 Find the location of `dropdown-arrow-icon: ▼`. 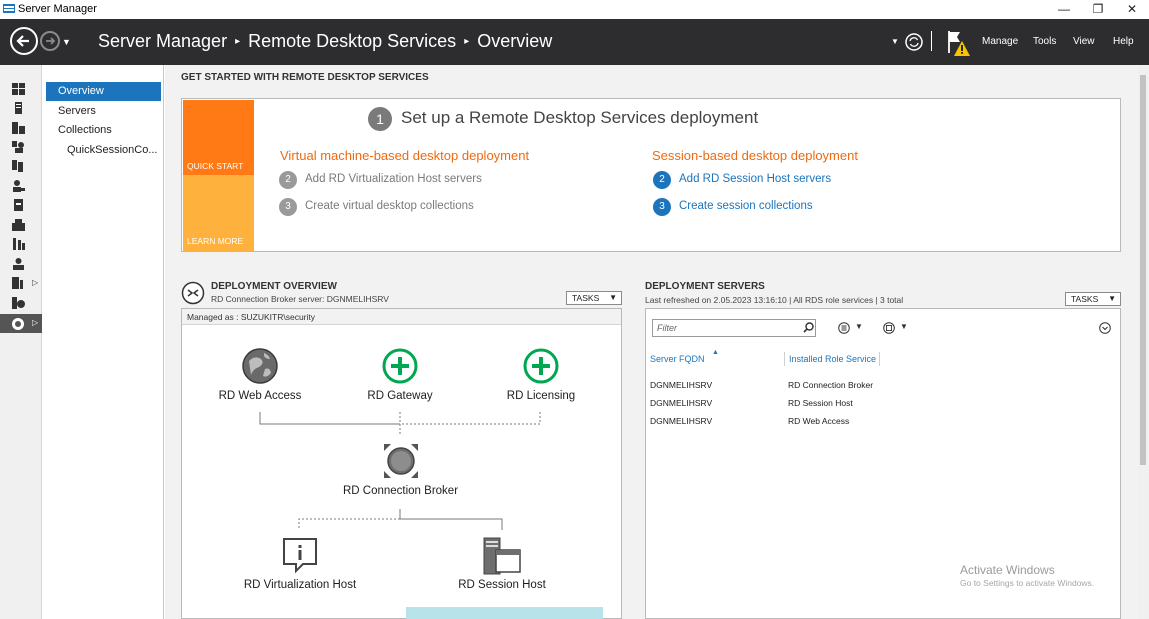

dropdown-arrow-icon: ▼ is located at coordinates (613, 297).